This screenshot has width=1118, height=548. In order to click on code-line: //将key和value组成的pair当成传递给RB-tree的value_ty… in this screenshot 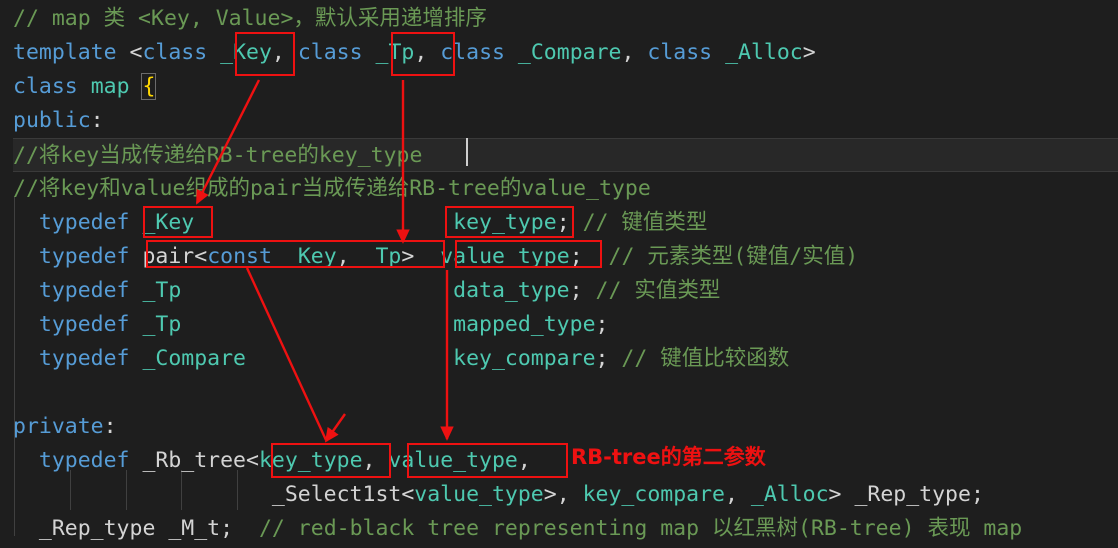, I will do `click(332, 189)`.